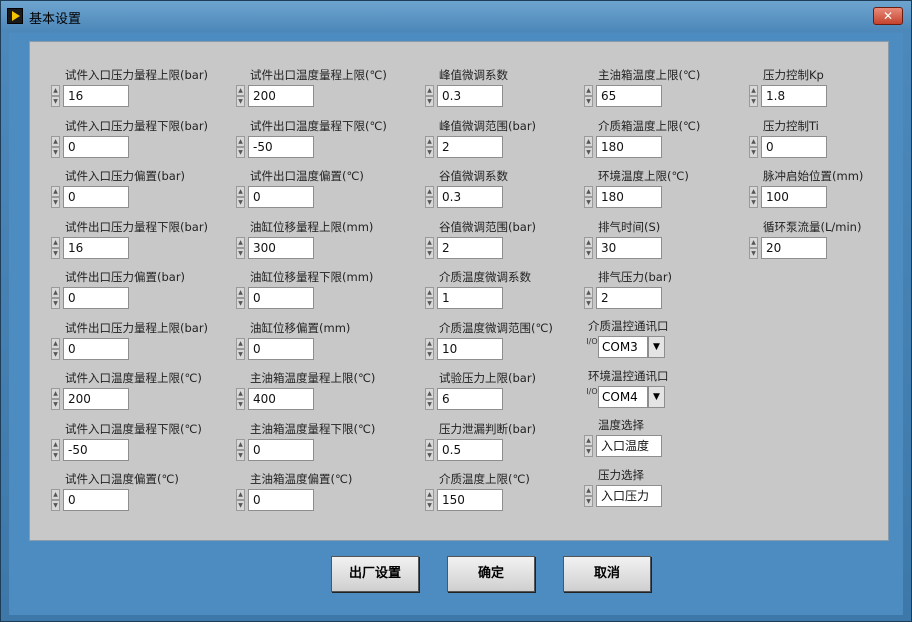 Image resolution: width=912 pixels, height=622 pixels. What do you see at coordinates (96, 399) in the screenshot?
I see `numeric-input: 200` at bounding box center [96, 399].